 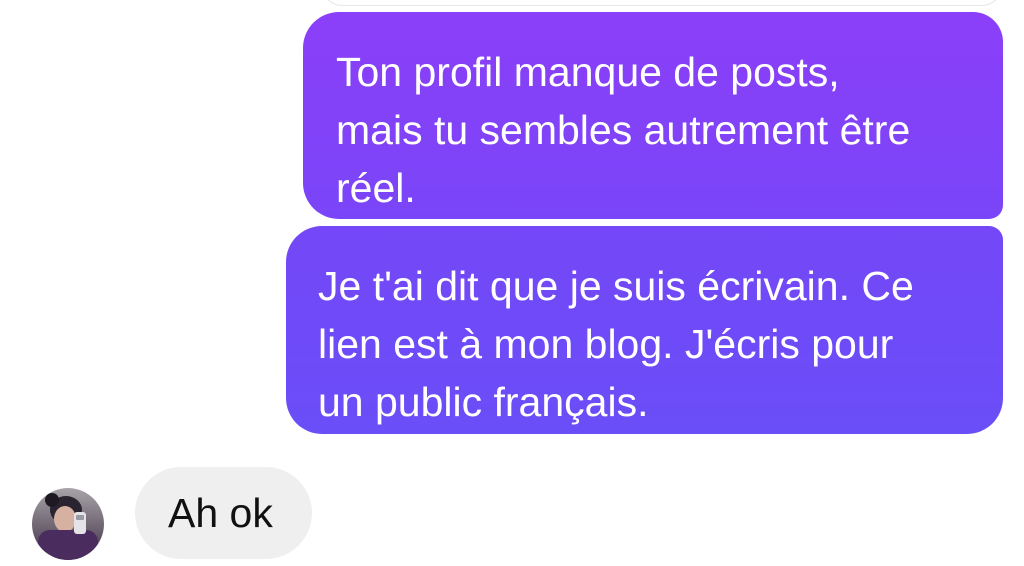 I want to click on previous-message-bubble, so click(x=662, y=3).